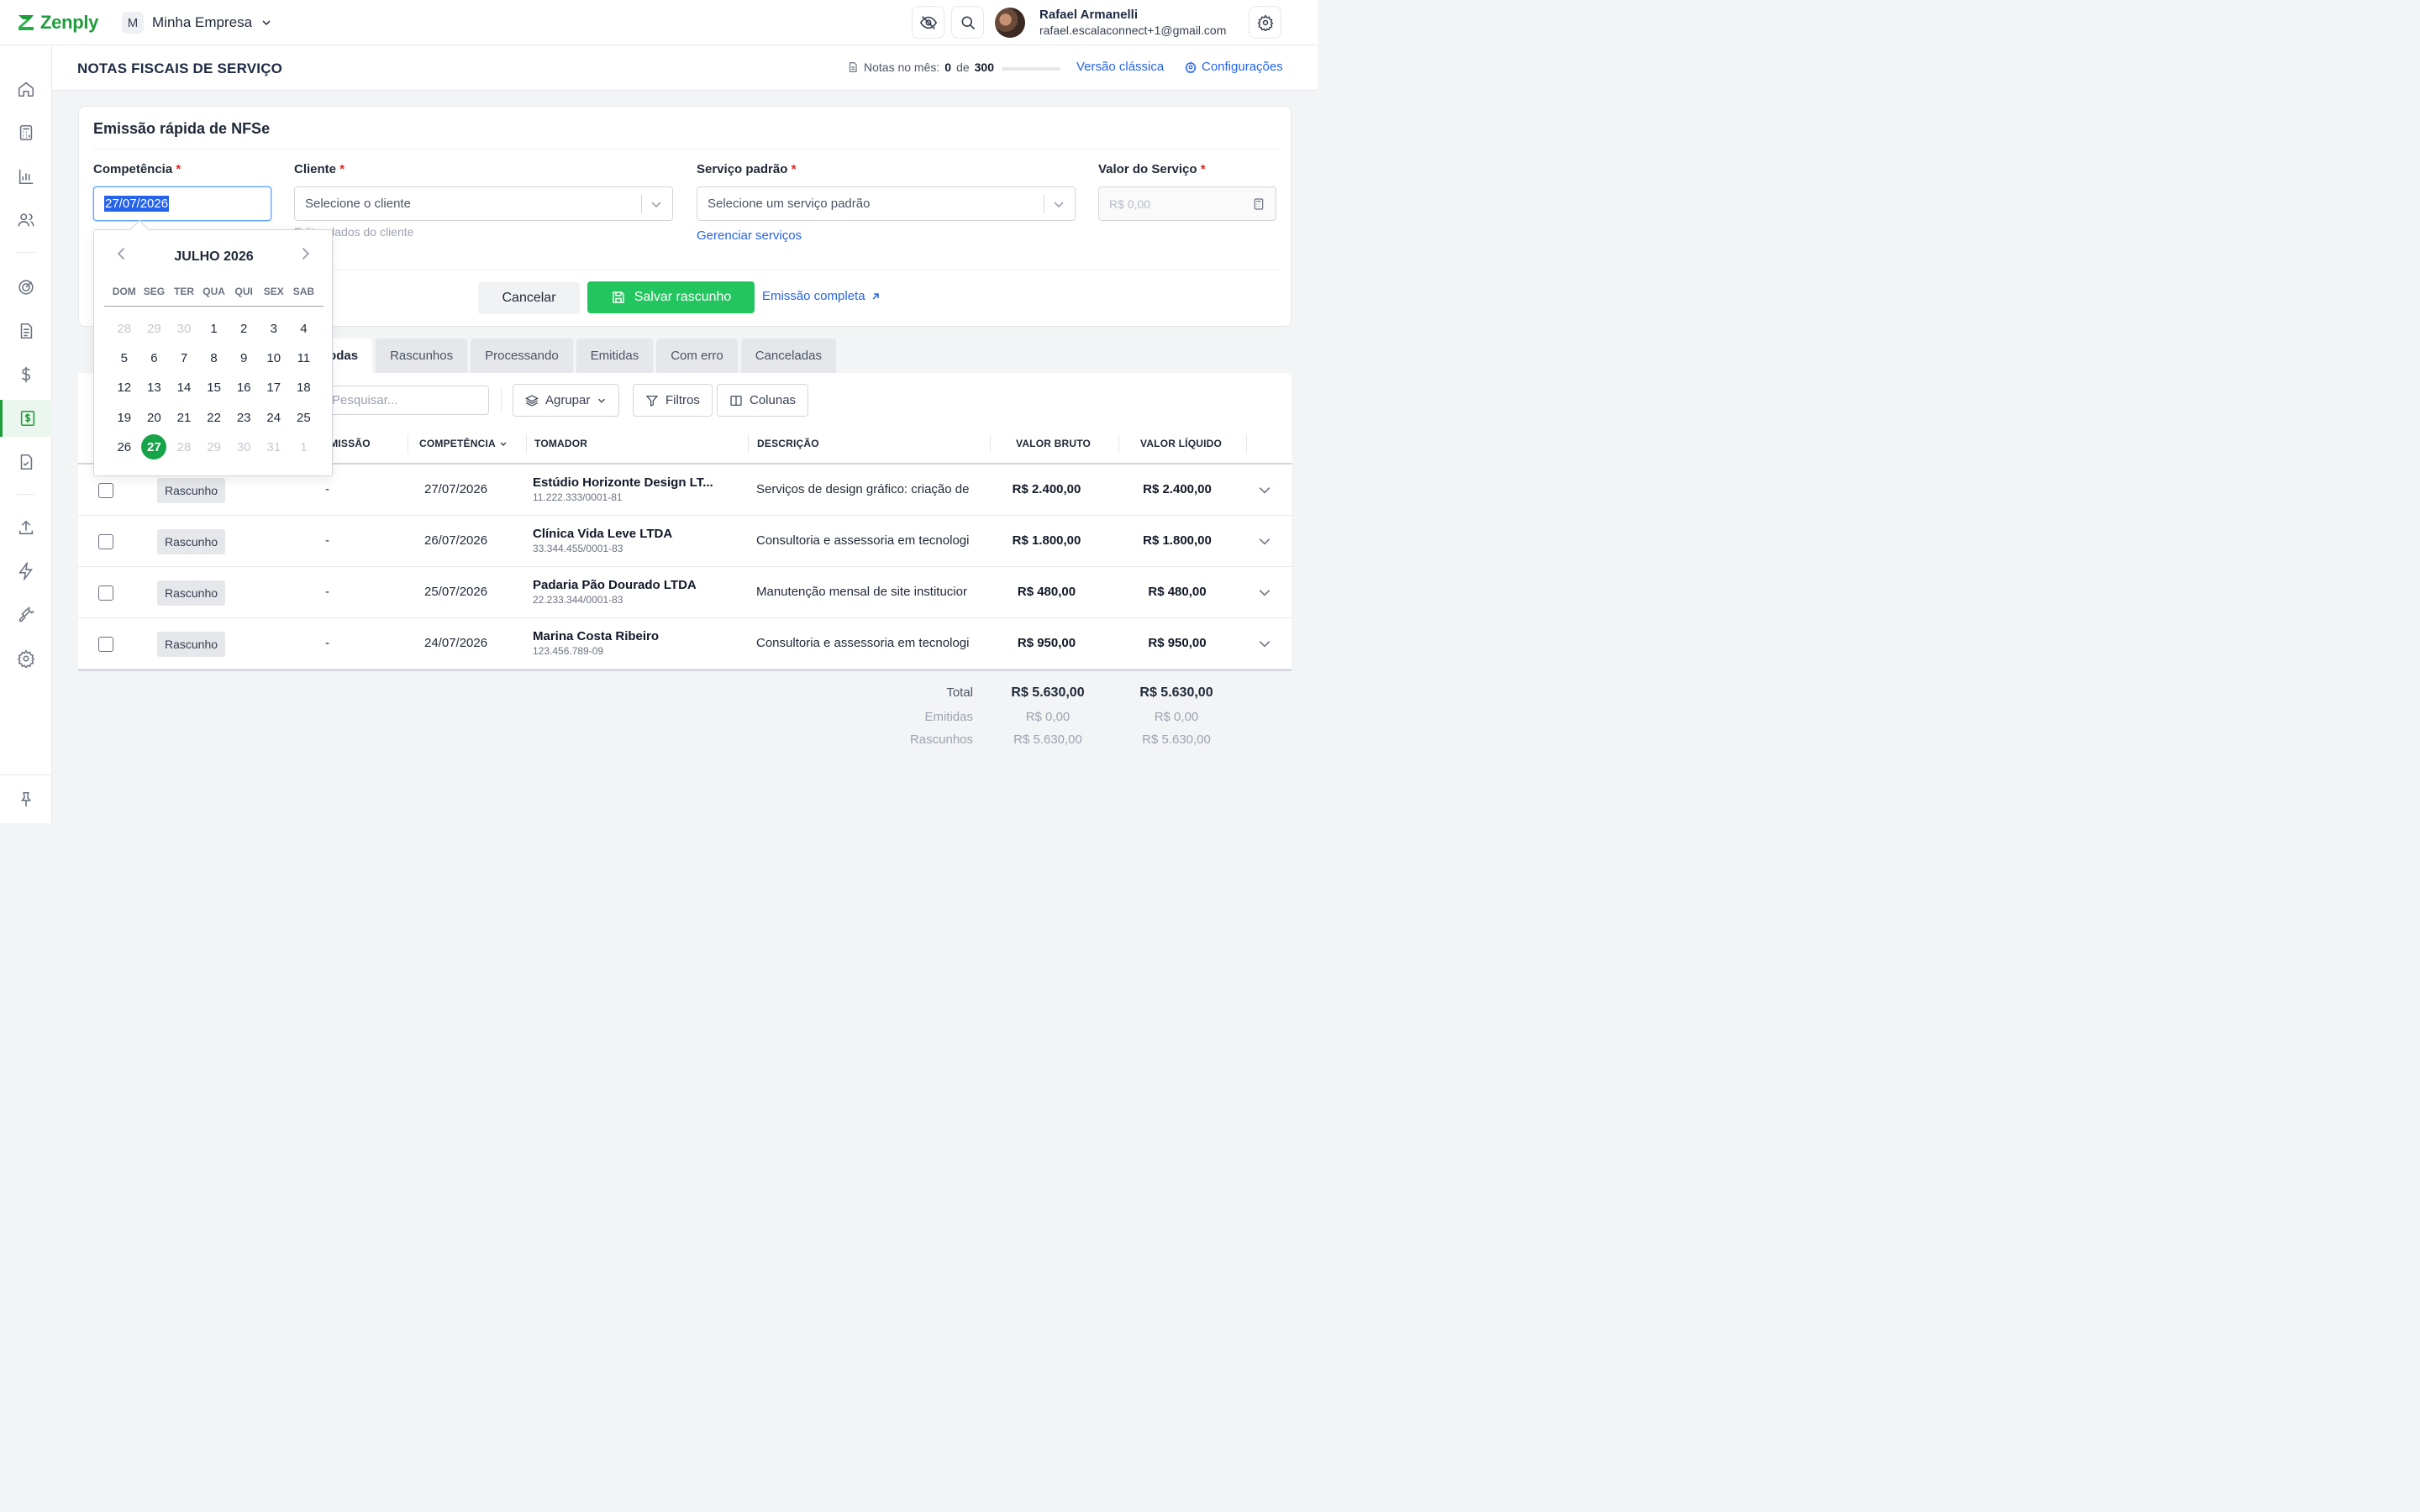 The height and width of the screenshot is (1512, 2420). What do you see at coordinates (26, 132) in the screenshot?
I see `sidebar-item-calculator` at bounding box center [26, 132].